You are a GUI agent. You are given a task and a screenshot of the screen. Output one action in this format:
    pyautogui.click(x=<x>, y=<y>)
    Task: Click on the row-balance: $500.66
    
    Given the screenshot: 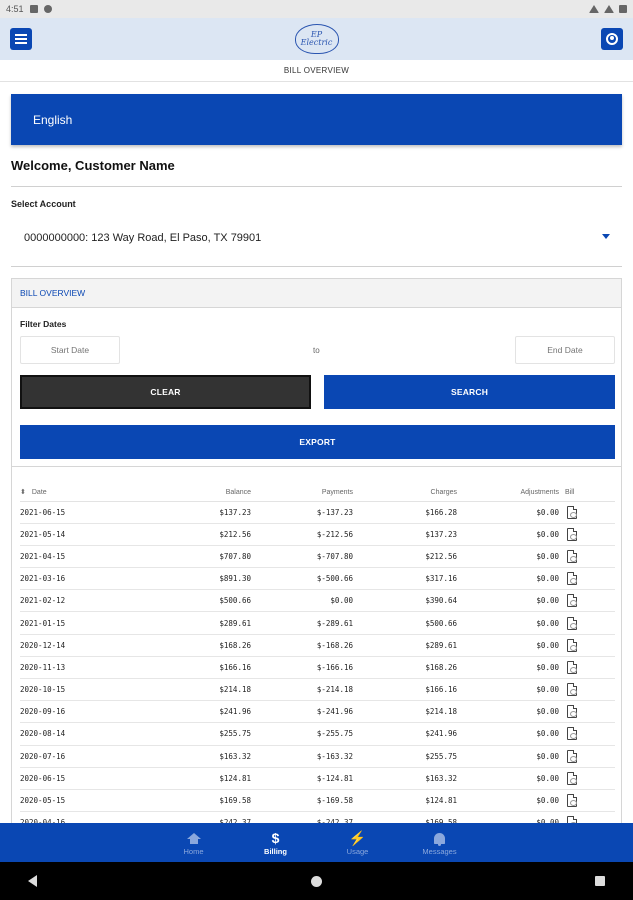 What is the action you would take?
    pyautogui.click(x=186, y=601)
    